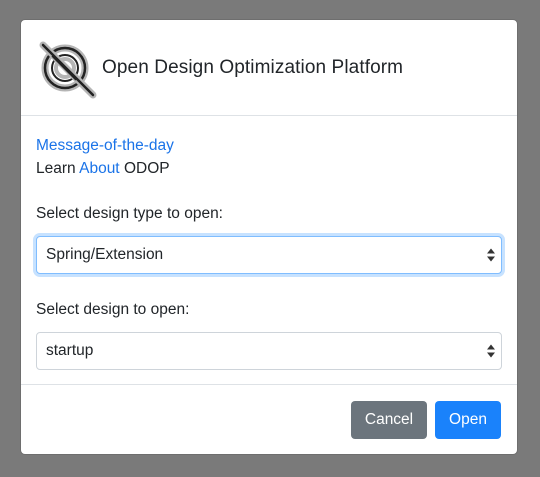  What do you see at coordinates (269, 145) in the screenshot?
I see `motd-row: Message-of-the-day` at bounding box center [269, 145].